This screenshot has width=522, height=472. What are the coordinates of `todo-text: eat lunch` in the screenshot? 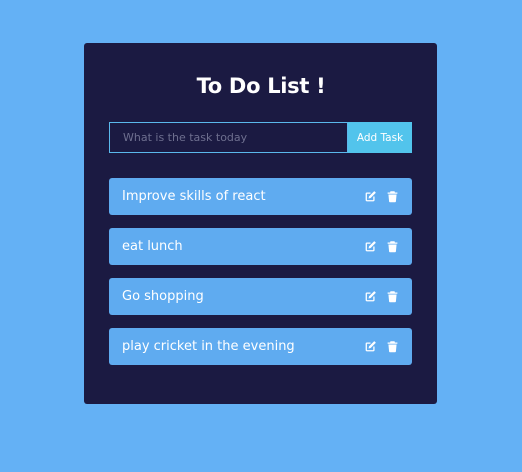 It's located at (152, 246).